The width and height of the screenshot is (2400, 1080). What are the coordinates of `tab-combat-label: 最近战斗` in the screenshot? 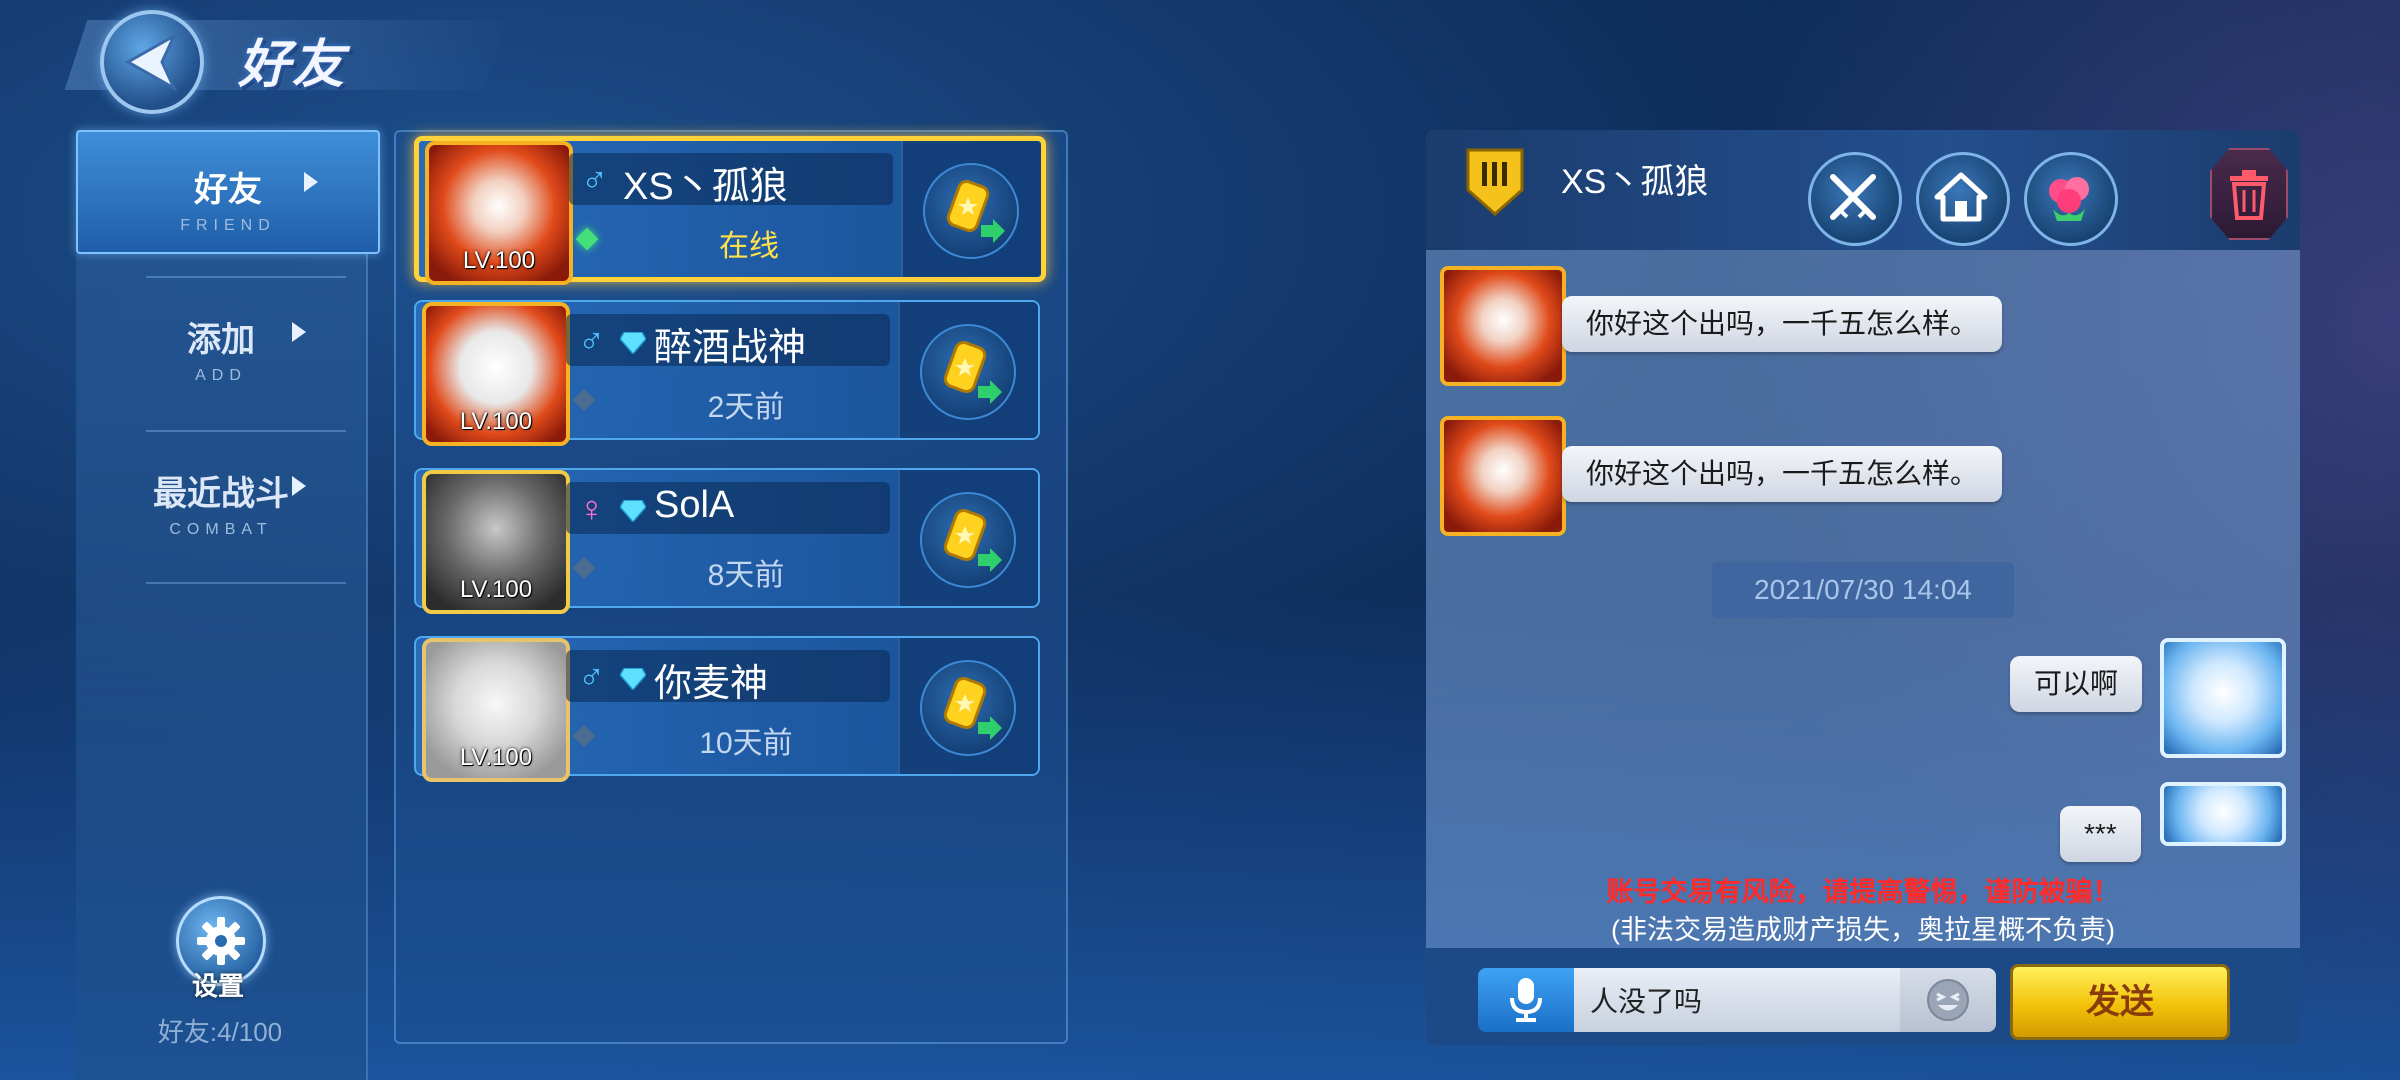 It's located at (221, 494).